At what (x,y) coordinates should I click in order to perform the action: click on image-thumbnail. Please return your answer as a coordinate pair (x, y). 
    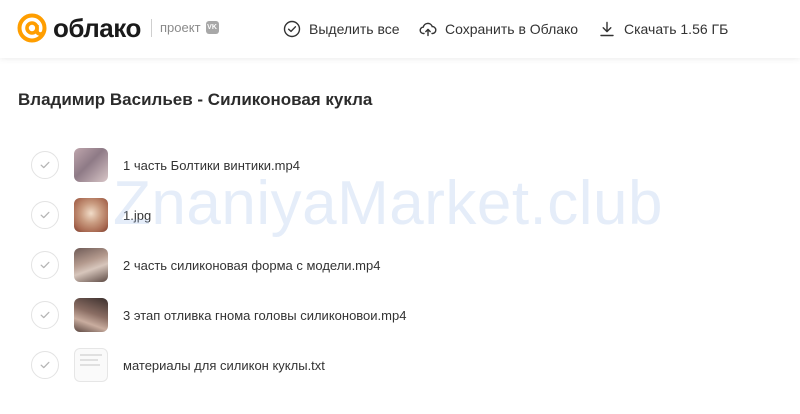
    Looking at the image, I should click on (91, 215).